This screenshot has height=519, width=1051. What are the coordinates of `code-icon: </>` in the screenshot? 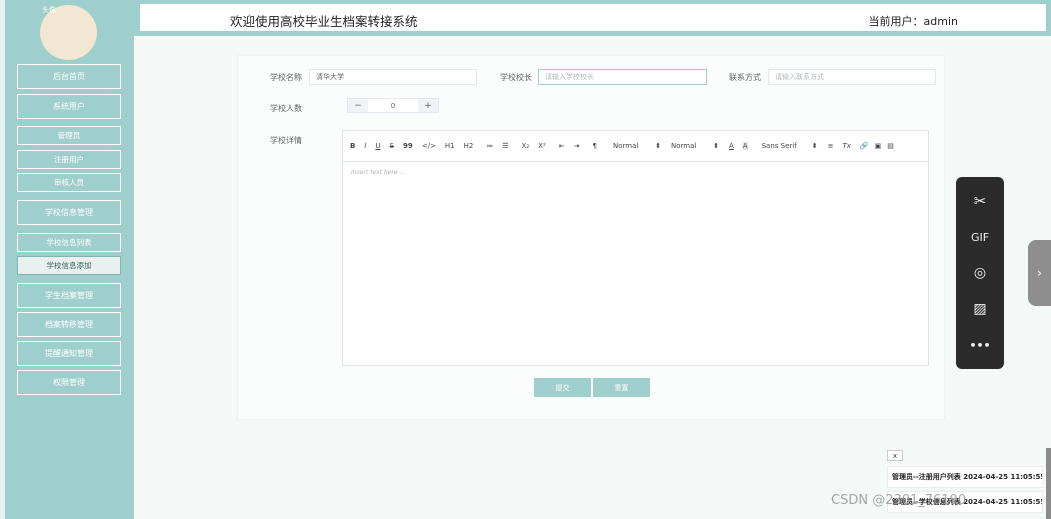 It's located at (429, 146).